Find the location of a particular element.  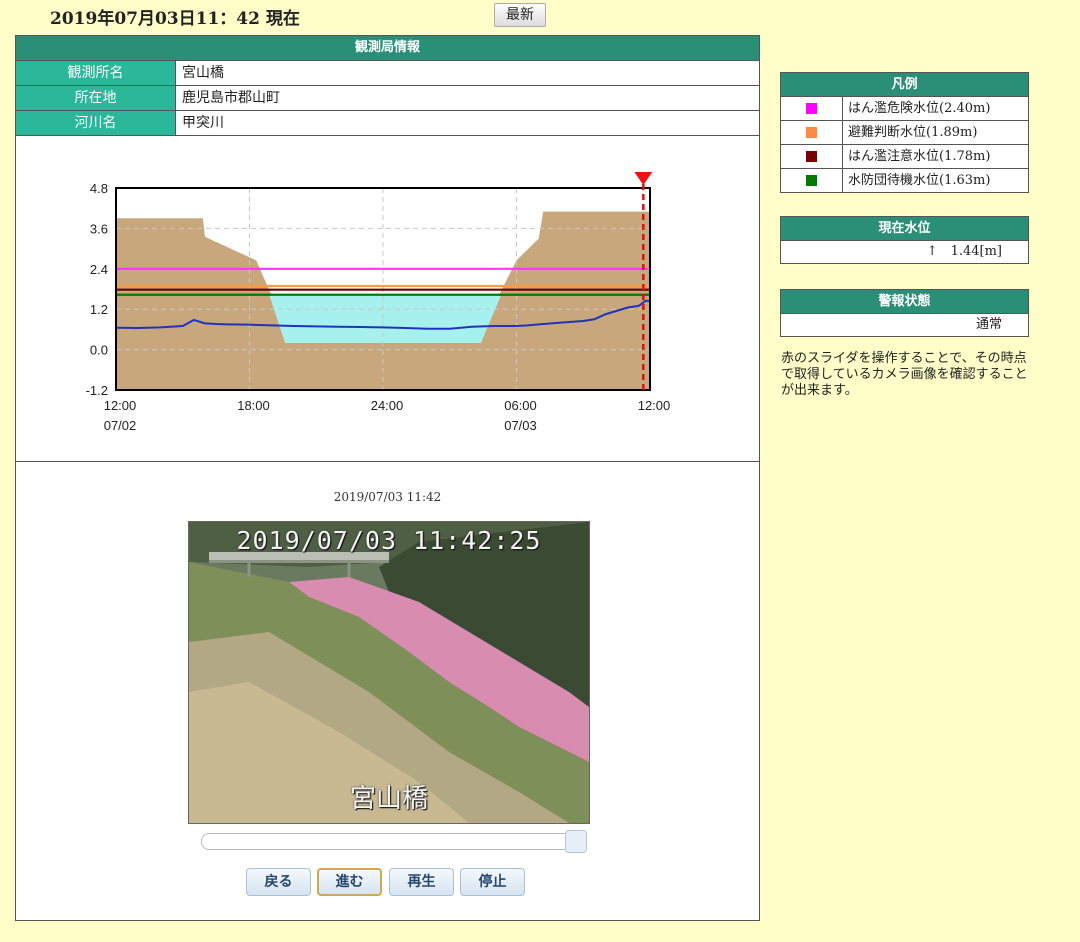

y-tick-label: 4.8 is located at coordinates (99, 188).